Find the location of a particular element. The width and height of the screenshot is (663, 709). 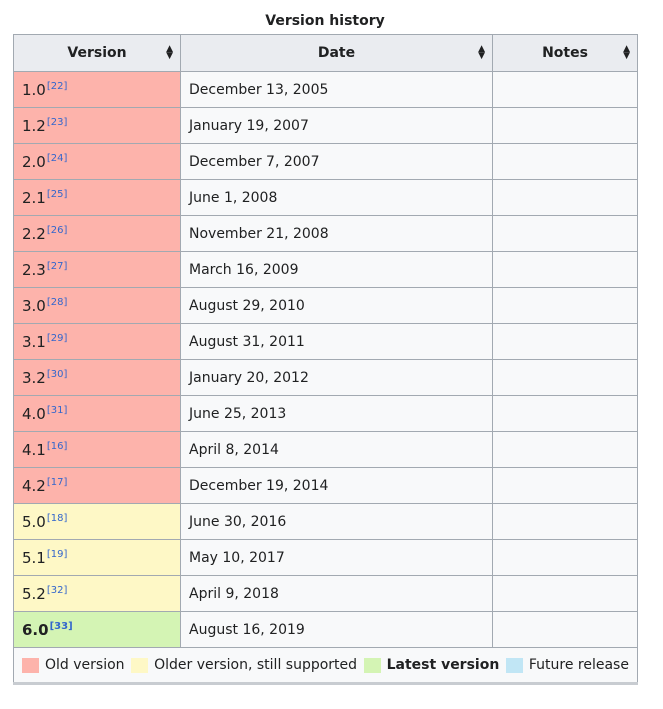

version-cell: 4.0[31] is located at coordinates (97, 413).